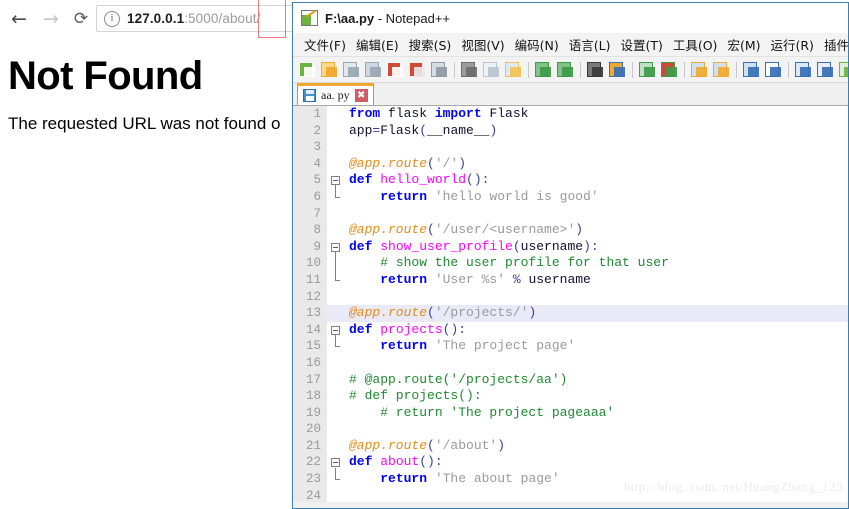 The image size is (849, 509). What do you see at coordinates (417, 70) in the screenshot?
I see `close-all-icon` at bounding box center [417, 70].